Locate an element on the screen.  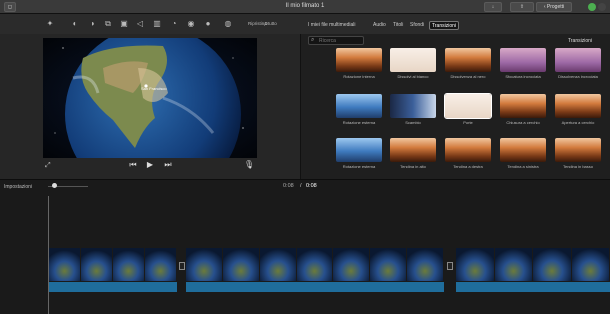
skip-back-icon: ⏮ is located at coordinates (133, 165).